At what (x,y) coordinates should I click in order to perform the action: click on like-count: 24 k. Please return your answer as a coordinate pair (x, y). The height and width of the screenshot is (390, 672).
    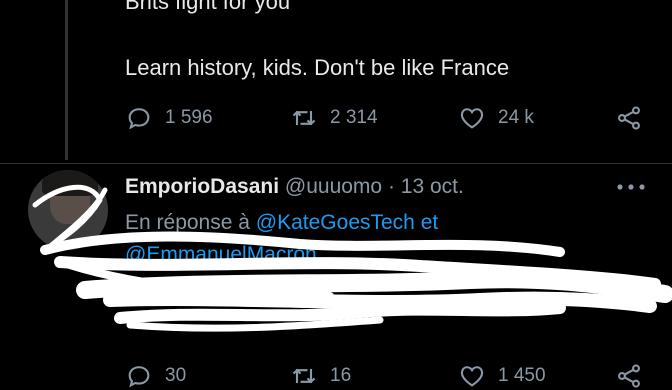
    Looking at the image, I should click on (516, 117).